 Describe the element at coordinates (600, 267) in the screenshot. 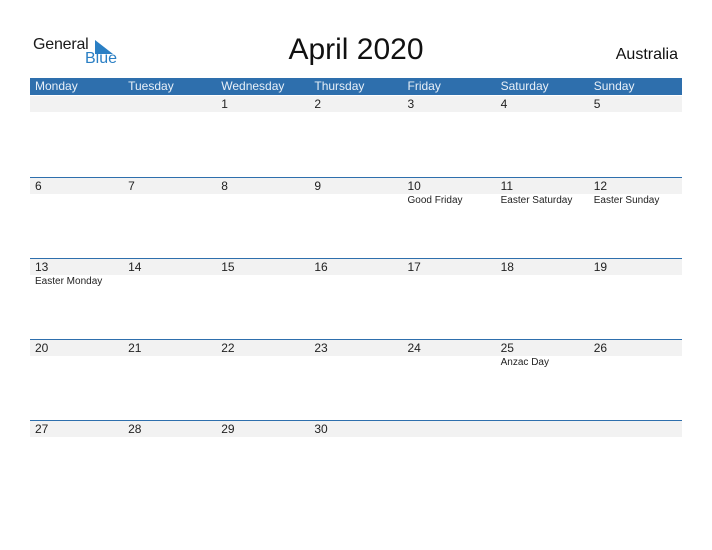

I see `day-number: 19` at that location.